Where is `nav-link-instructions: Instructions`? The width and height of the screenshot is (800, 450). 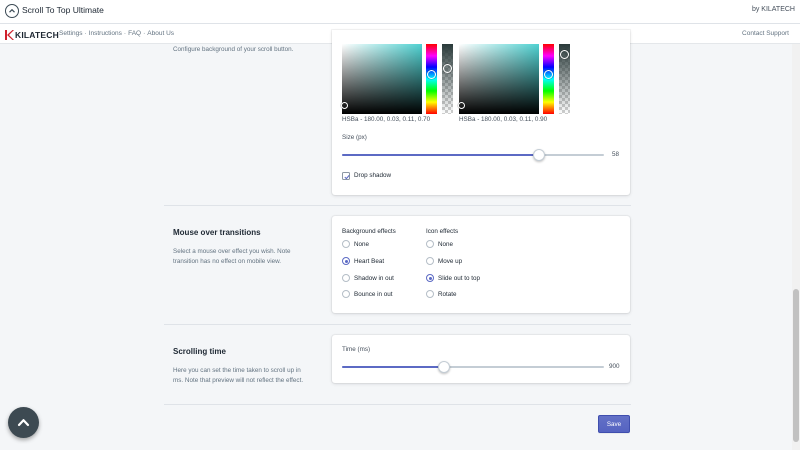
nav-link-instructions: Instructions is located at coordinates (105, 33).